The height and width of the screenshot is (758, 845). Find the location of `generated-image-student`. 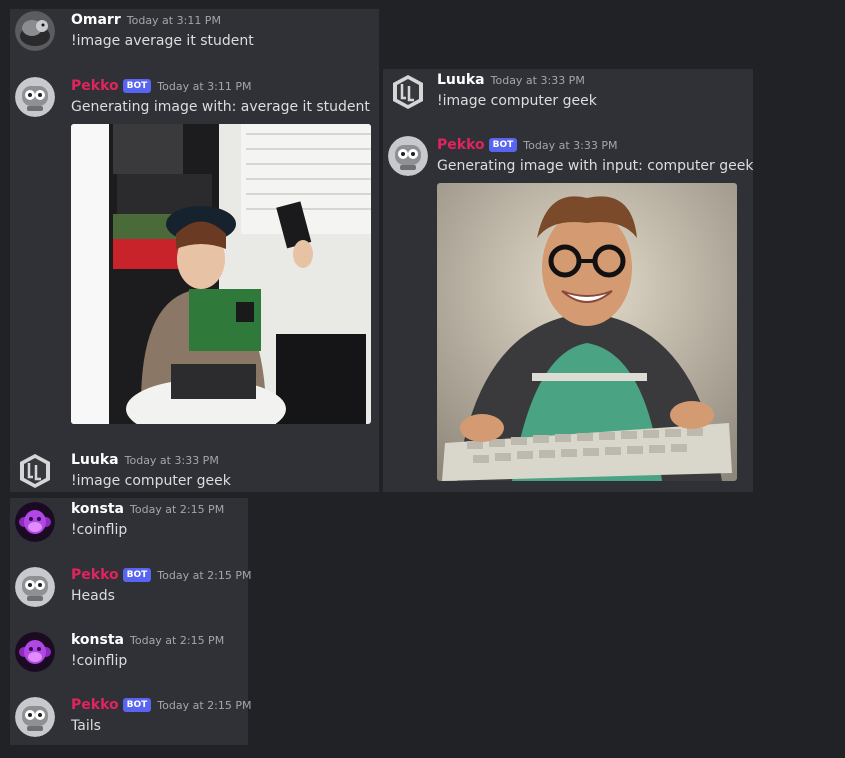

generated-image-student is located at coordinates (221, 274).